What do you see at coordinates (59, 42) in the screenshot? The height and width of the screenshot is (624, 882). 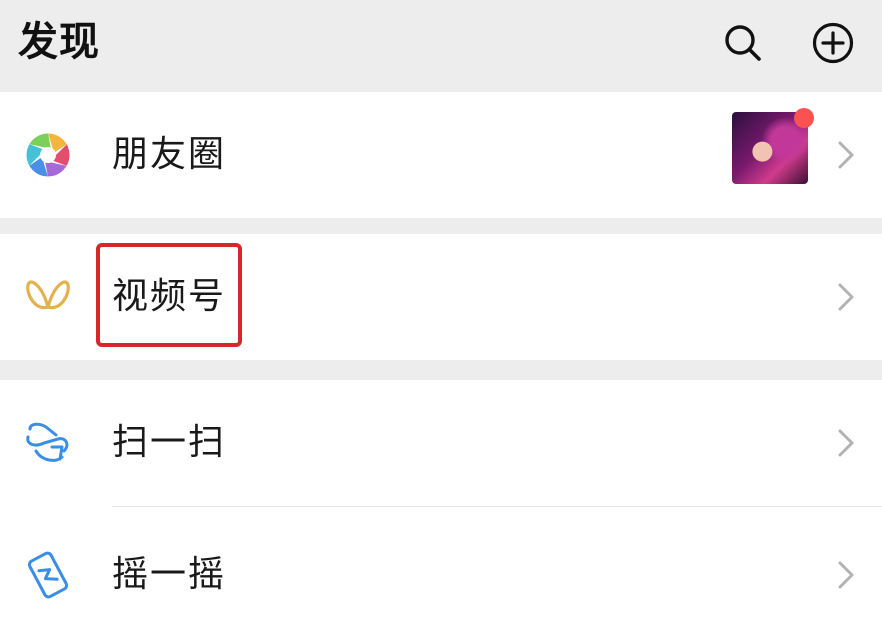 I see `page-title: 发现` at bounding box center [59, 42].